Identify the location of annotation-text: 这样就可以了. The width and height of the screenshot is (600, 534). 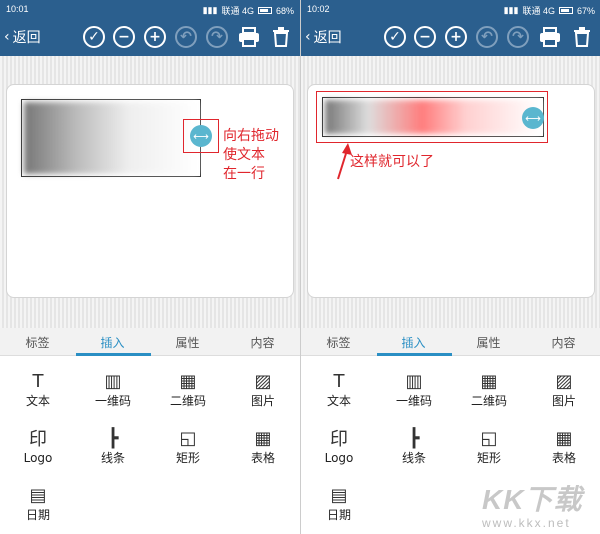
(392, 162).